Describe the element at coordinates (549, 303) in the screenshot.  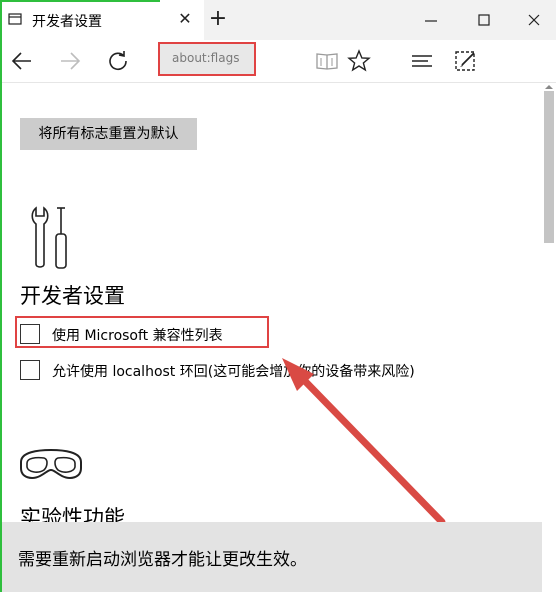
I see `vertical-scrollbar` at that location.